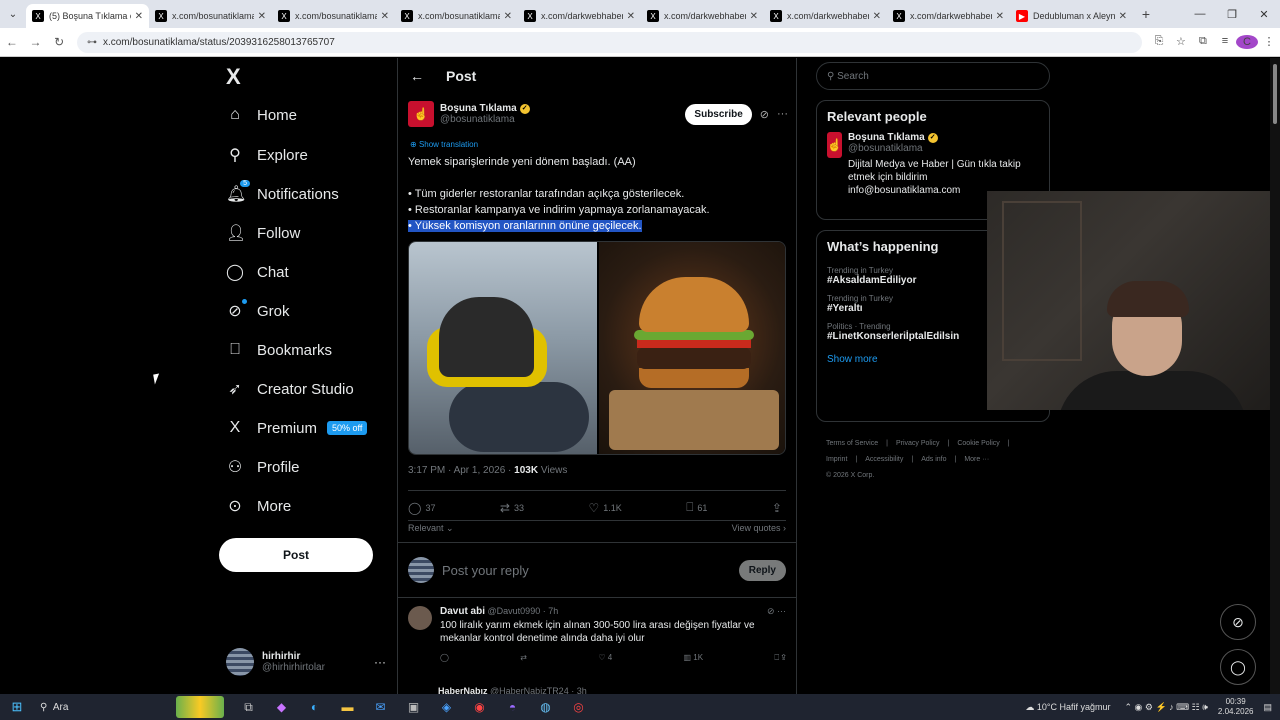 The height and width of the screenshot is (720, 1280). Describe the element at coordinates (13, 14) in the screenshot. I see `tab-search-icon: ⌄` at that location.